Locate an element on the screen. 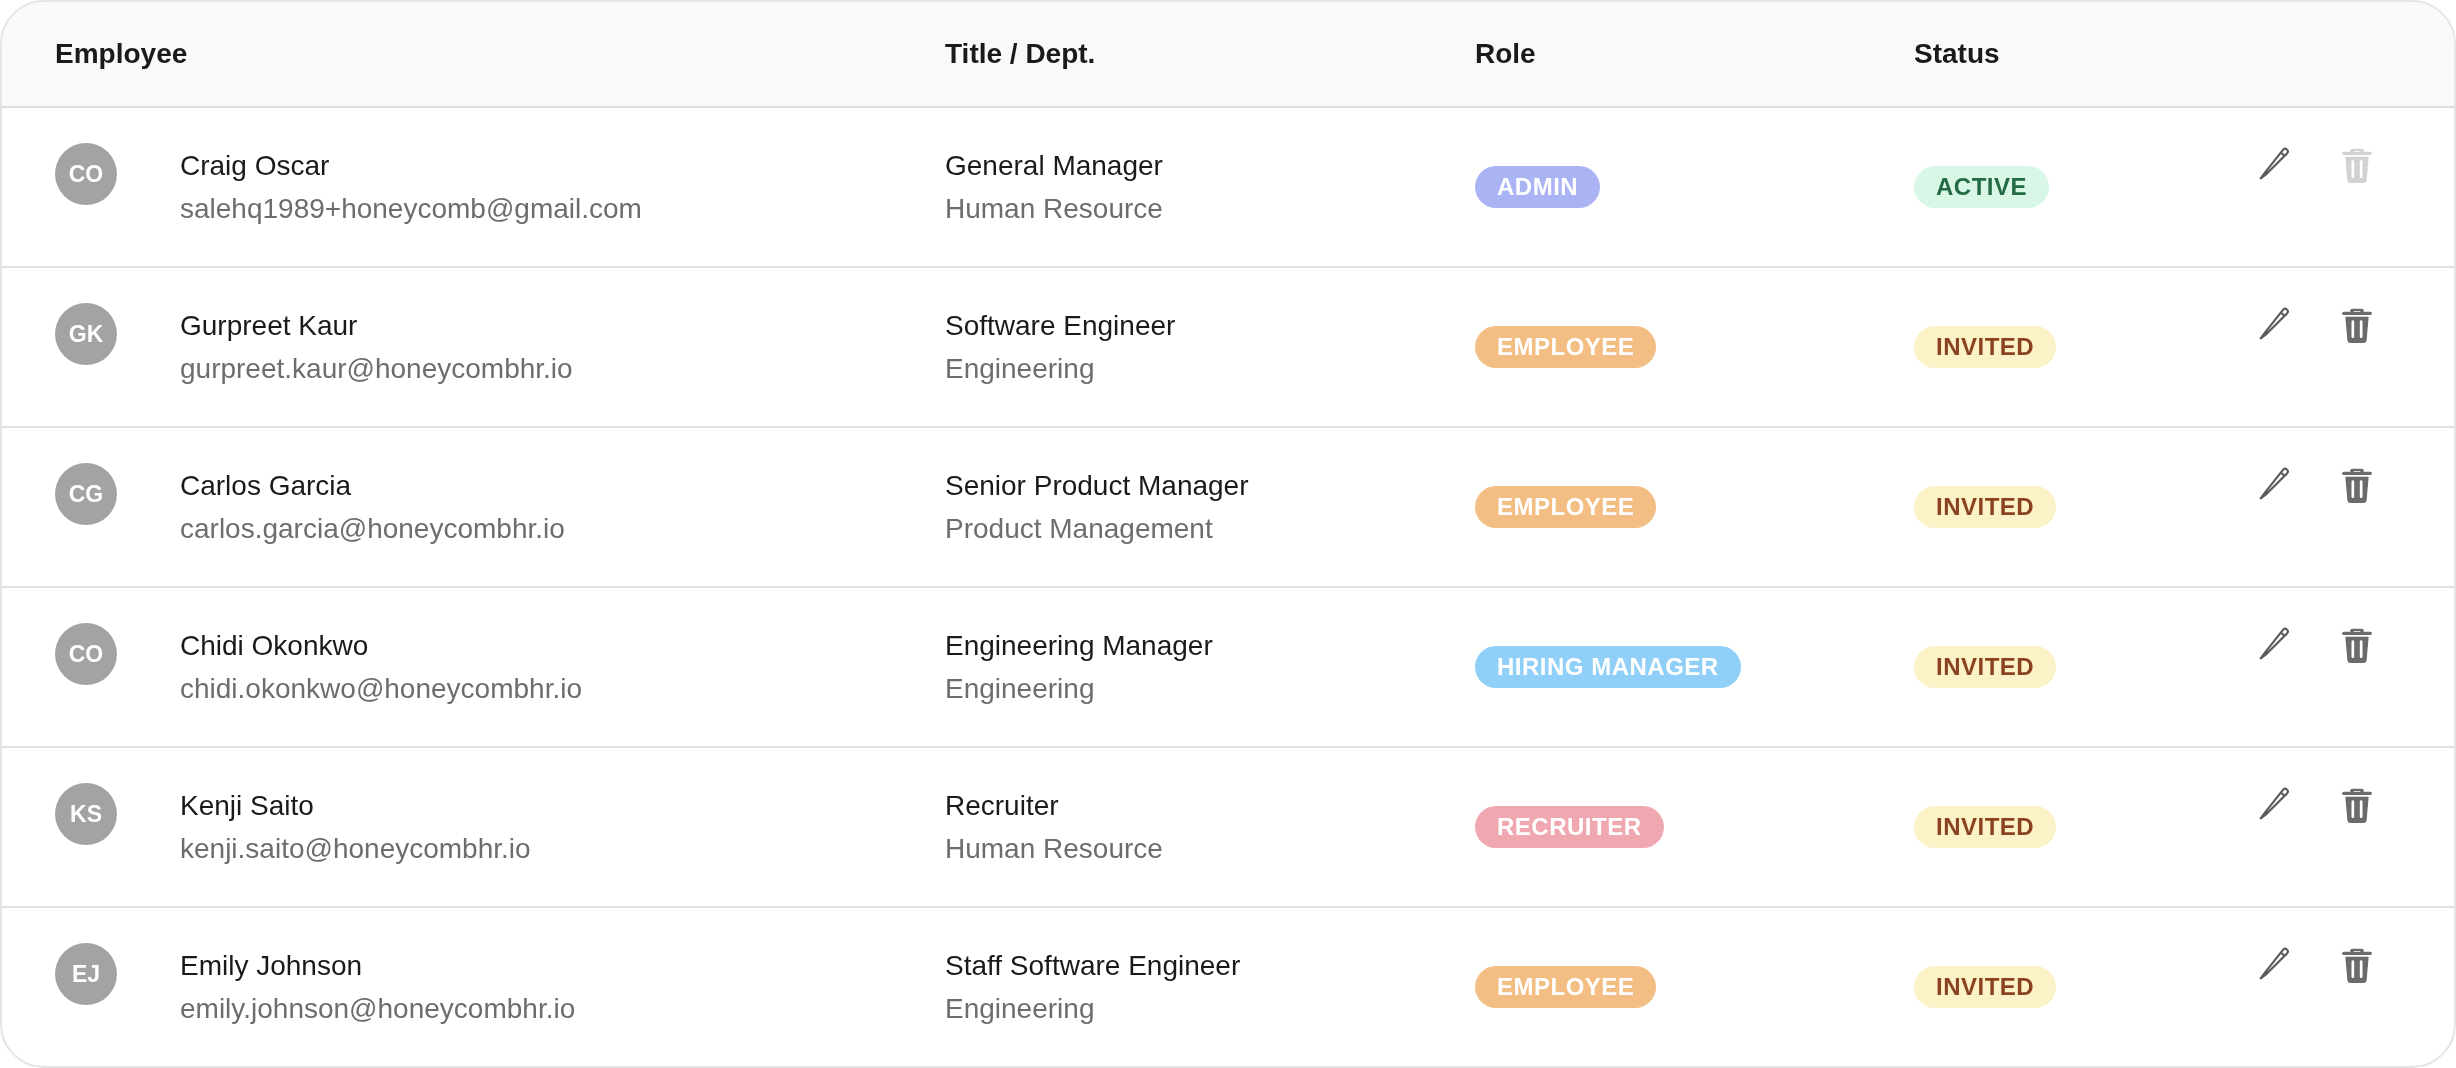  avatar: GK is located at coordinates (86, 334).